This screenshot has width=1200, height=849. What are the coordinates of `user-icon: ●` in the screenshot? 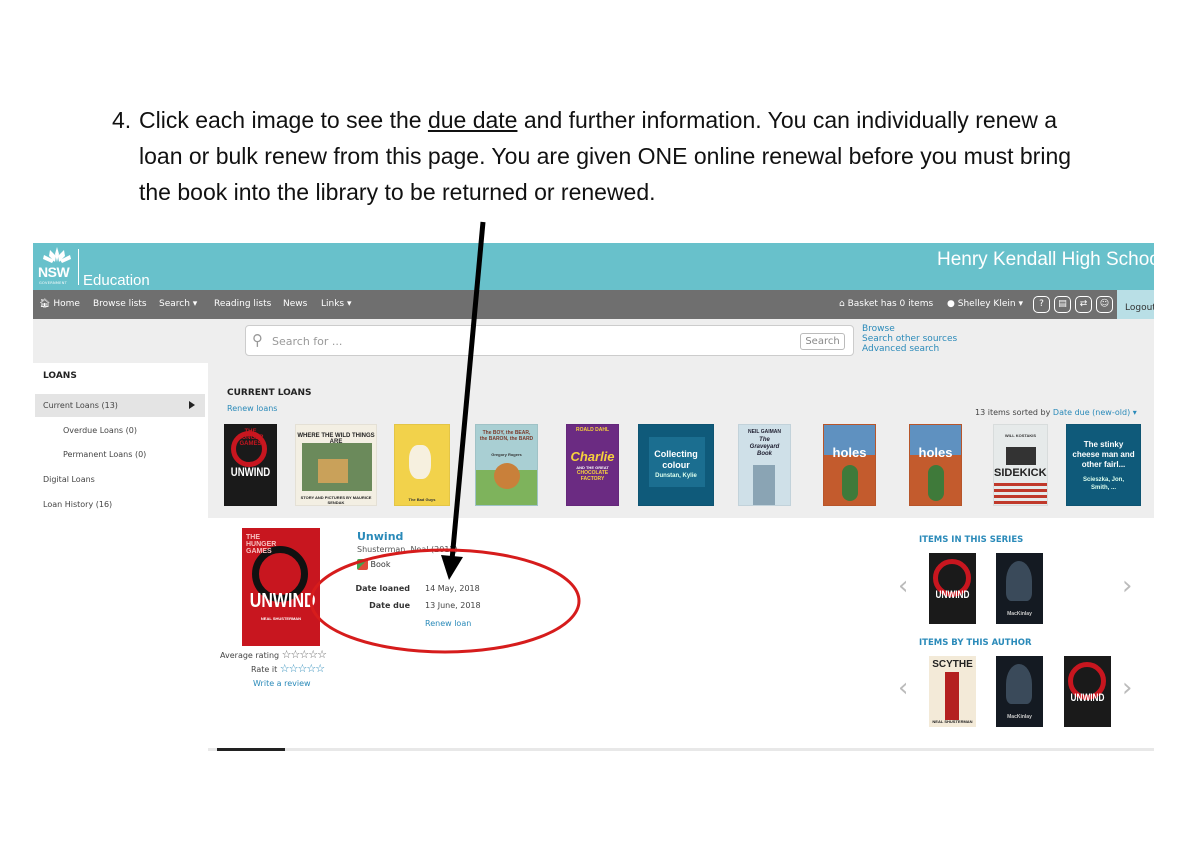 It's located at (951, 304).